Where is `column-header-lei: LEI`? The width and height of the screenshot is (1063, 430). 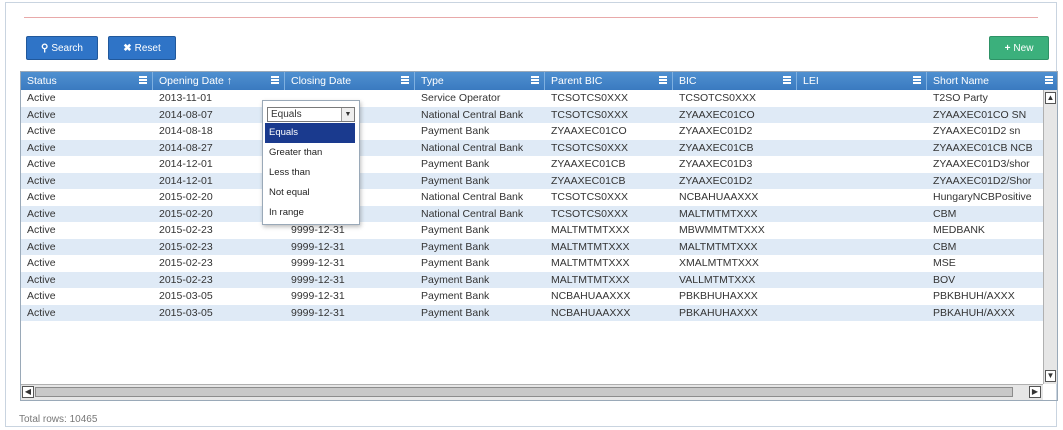 column-header-lei: LEI is located at coordinates (862, 81).